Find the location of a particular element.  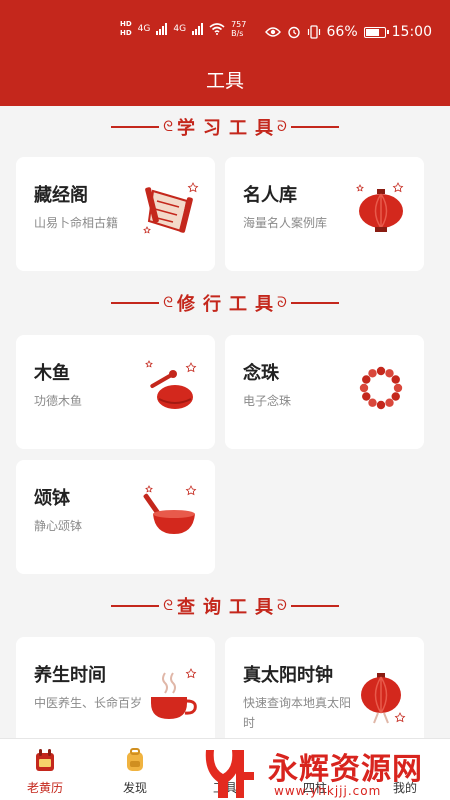

hd-indicator: HD HD is located at coordinates (126, 29).